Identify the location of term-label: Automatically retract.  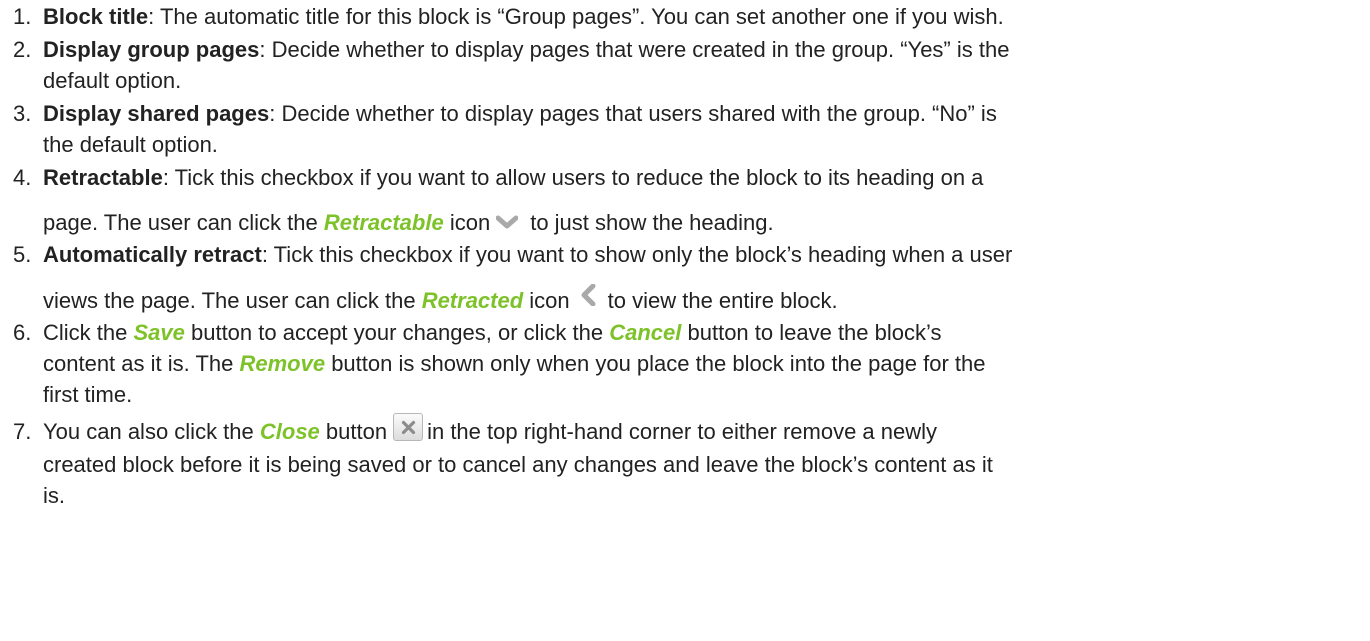
(152, 254).